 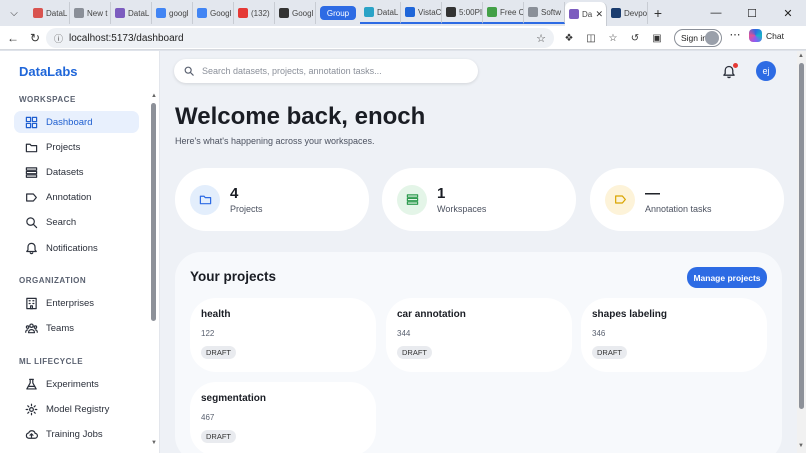 I want to click on sidebar-item-teams: Teams, so click(x=76, y=328).